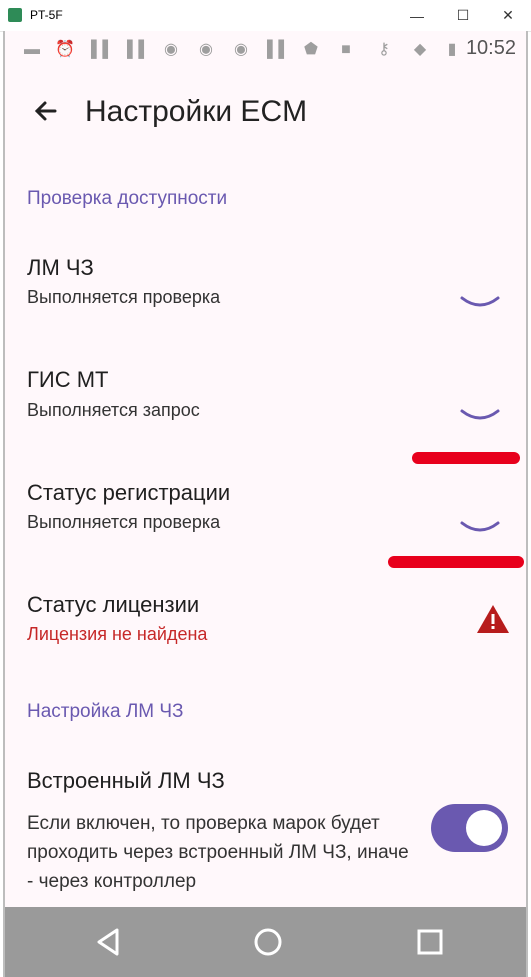 The height and width of the screenshot is (977, 531). I want to click on item-title: Статус регистрации, so click(129, 492).